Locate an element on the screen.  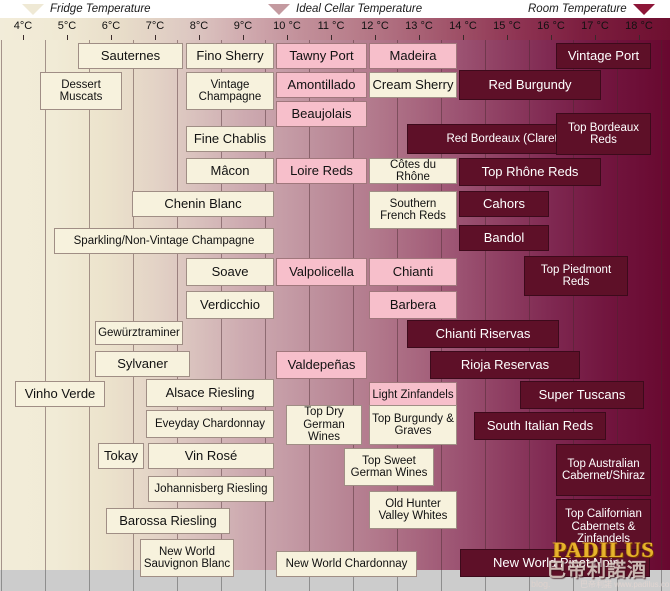
wine-box: Vintage Champagne is located at coordinates (230, 91).